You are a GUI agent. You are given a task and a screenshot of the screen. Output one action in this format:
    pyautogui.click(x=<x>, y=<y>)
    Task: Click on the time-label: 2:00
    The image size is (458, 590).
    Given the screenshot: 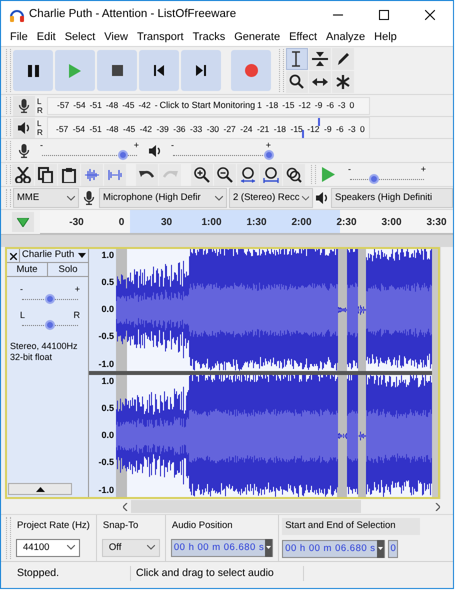 What is the action you would take?
    pyautogui.click(x=301, y=223)
    